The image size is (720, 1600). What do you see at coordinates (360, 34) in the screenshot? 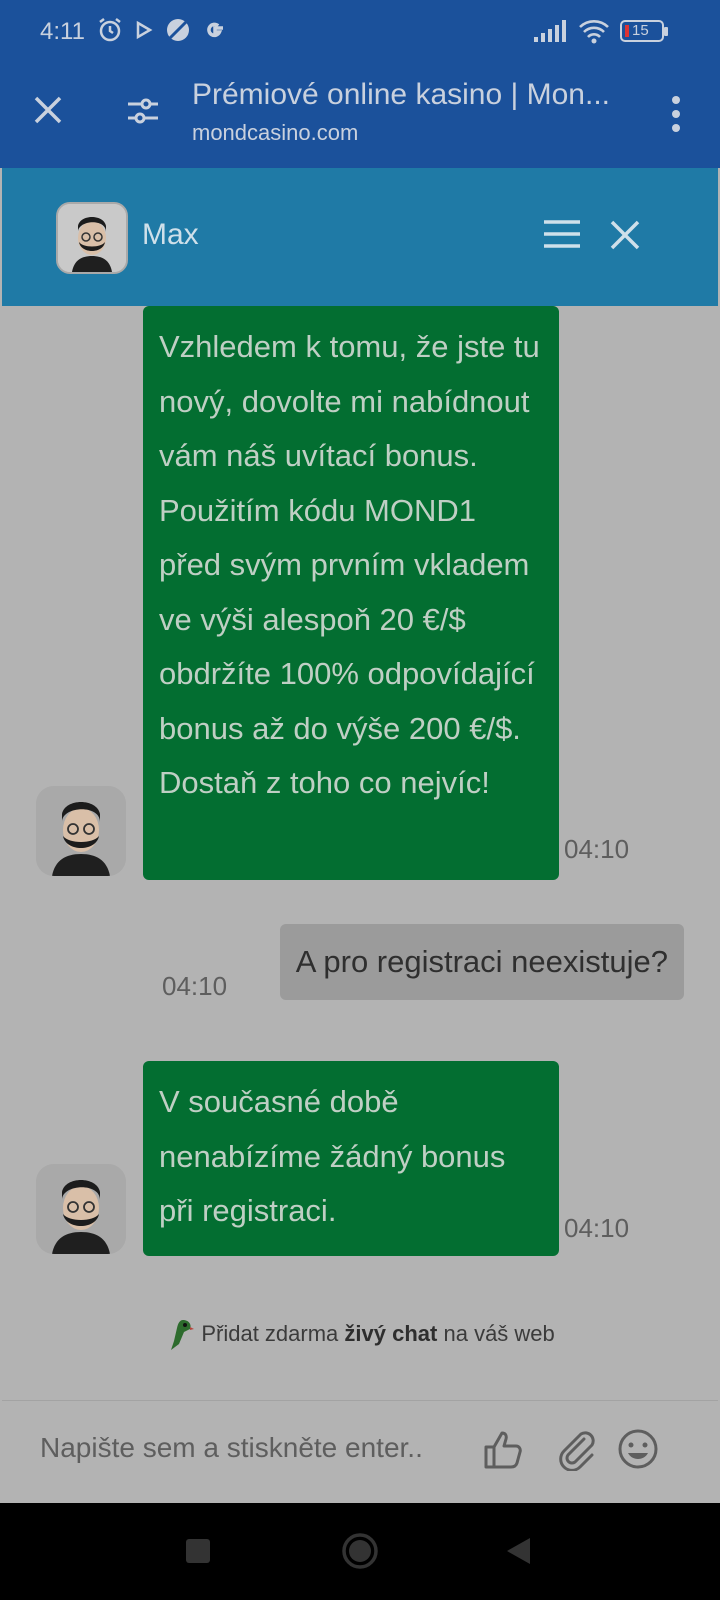
I see `status-bar: 4:11 15` at bounding box center [360, 34].